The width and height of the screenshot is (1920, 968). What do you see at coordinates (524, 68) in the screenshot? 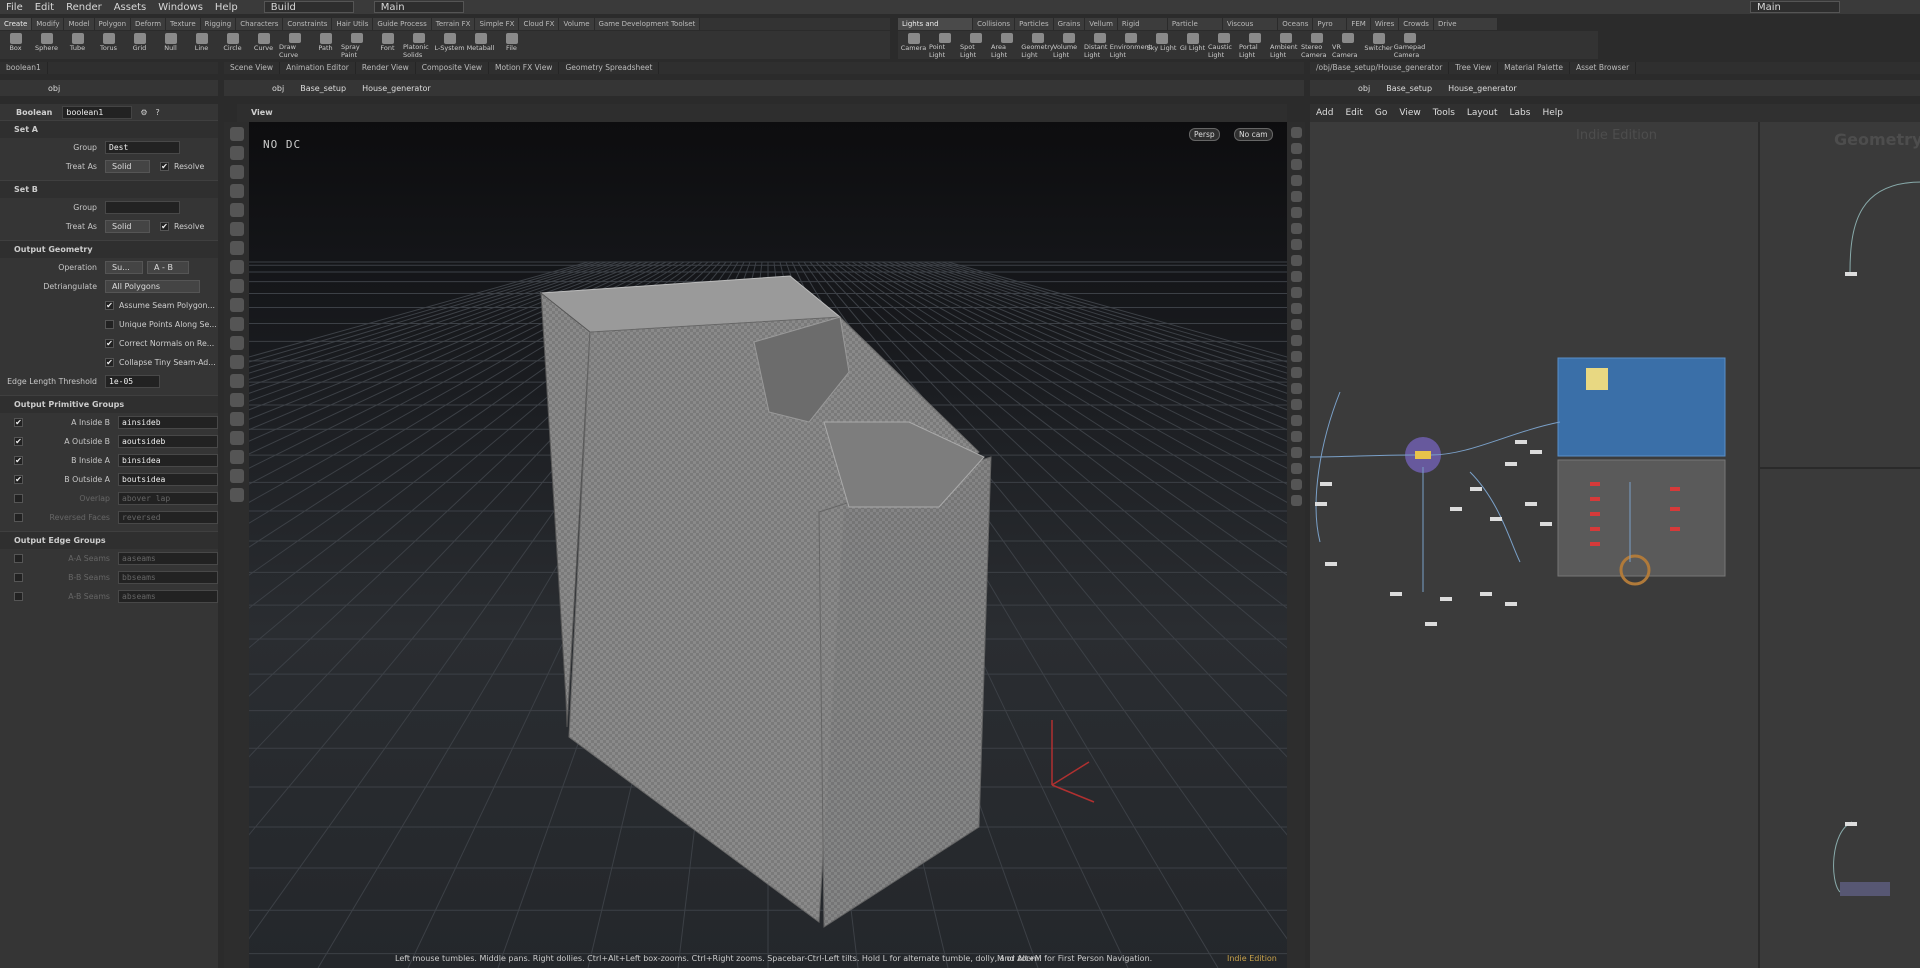
I see `tab-motion-fx-view: Motion FX View` at bounding box center [524, 68].